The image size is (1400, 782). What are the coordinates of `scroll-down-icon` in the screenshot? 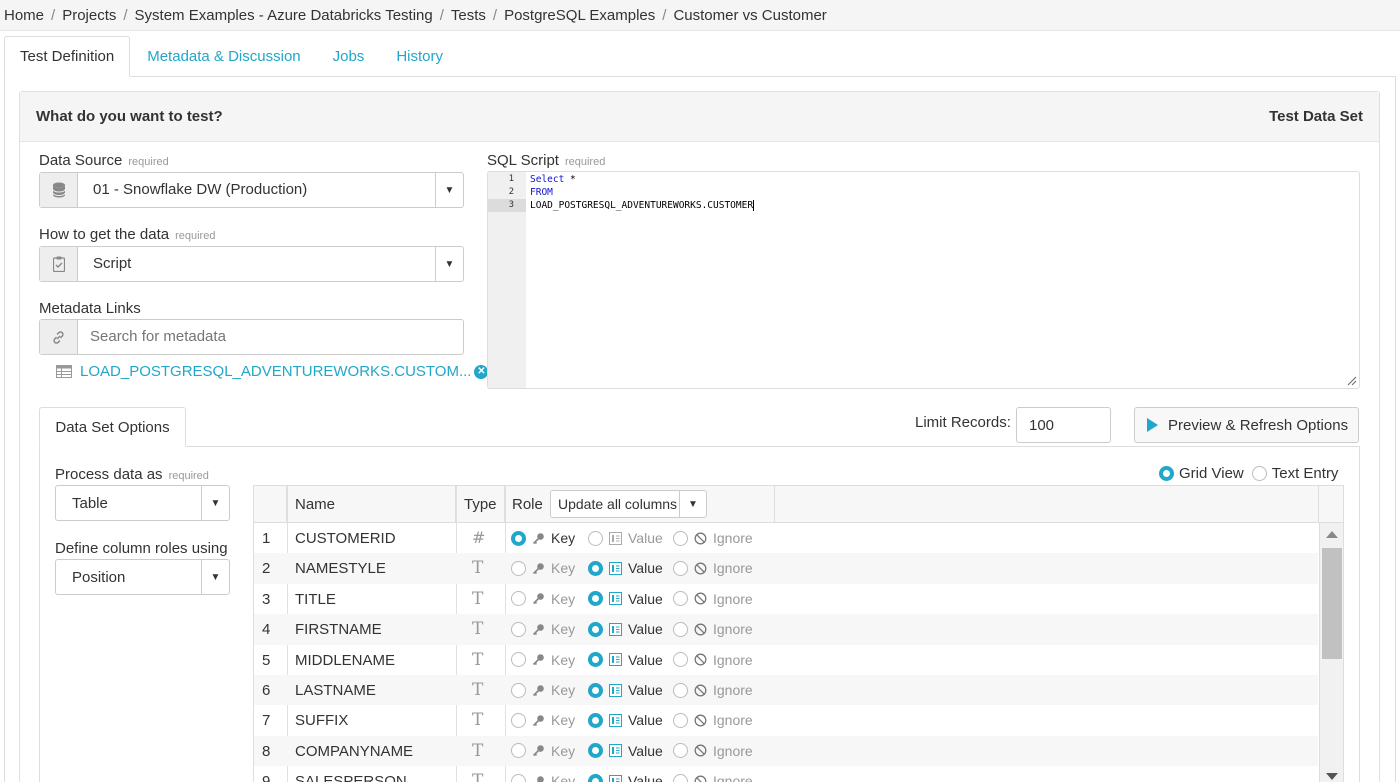 It's located at (1332, 776).